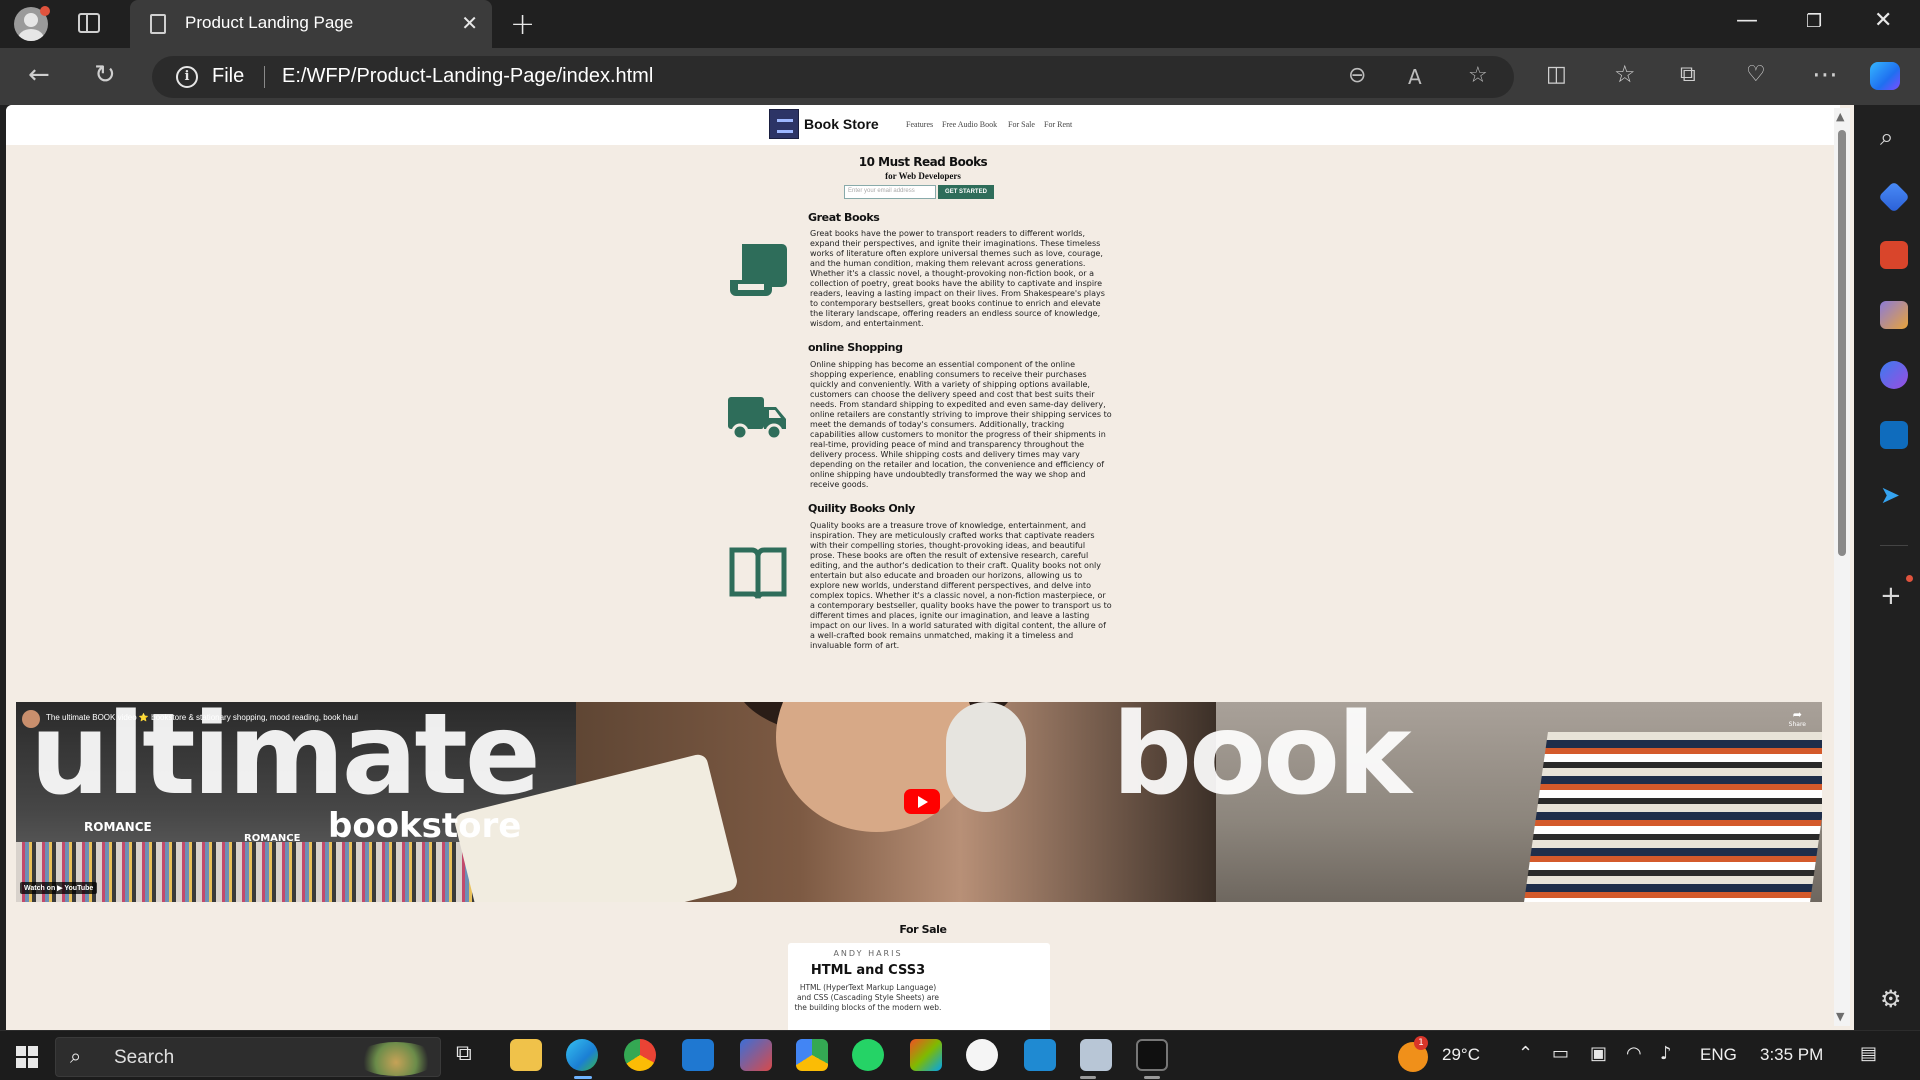  I want to click on video-overlay-word-bookstore: bookstore, so click(425, 826).